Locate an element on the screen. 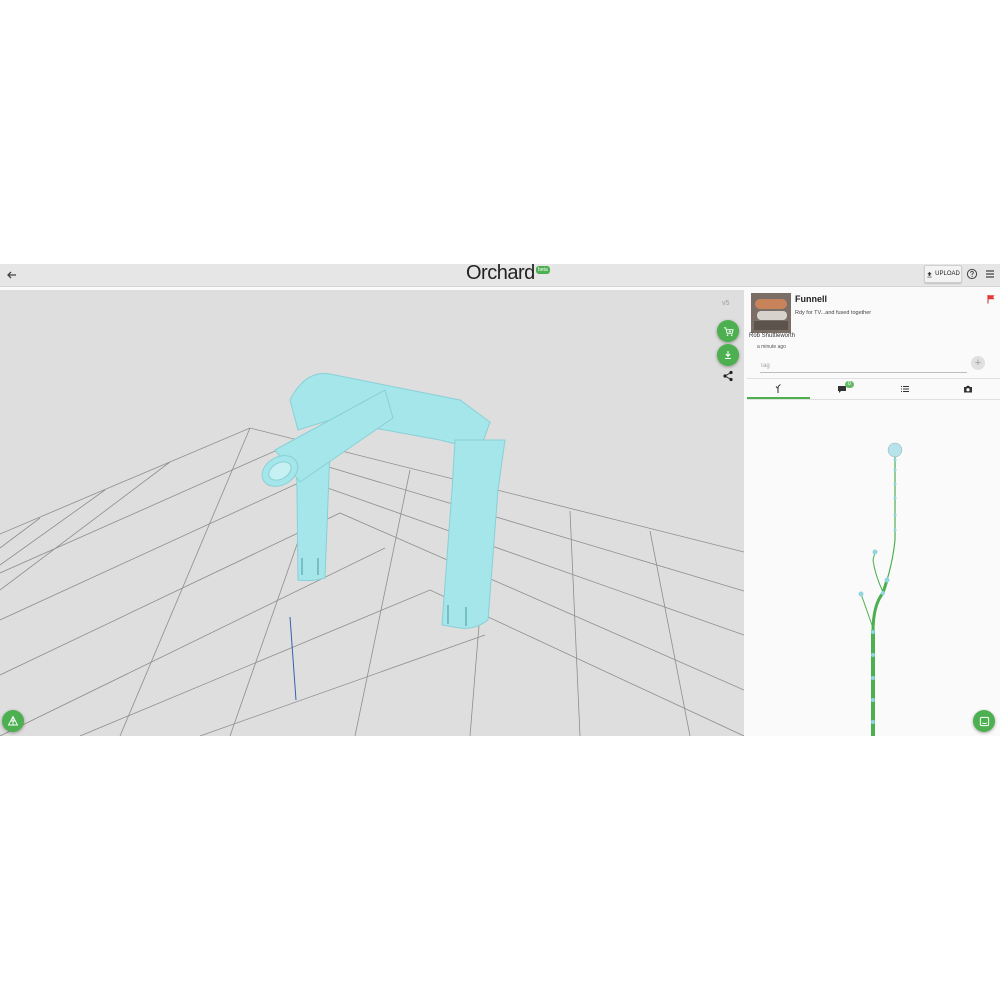  root-node is located at coordinates (895, 450).